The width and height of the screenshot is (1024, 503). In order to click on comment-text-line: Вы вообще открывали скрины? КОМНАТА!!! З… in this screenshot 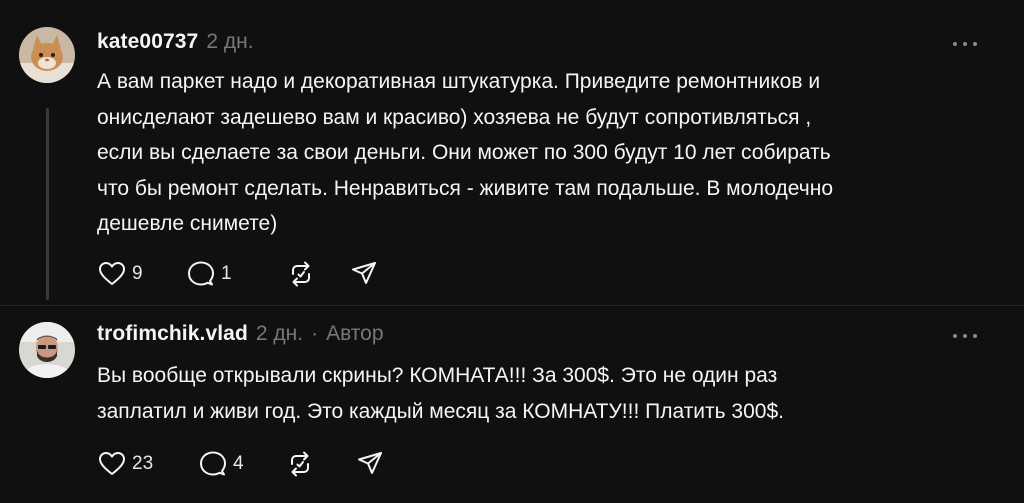, I will do `click(437, 375)`.